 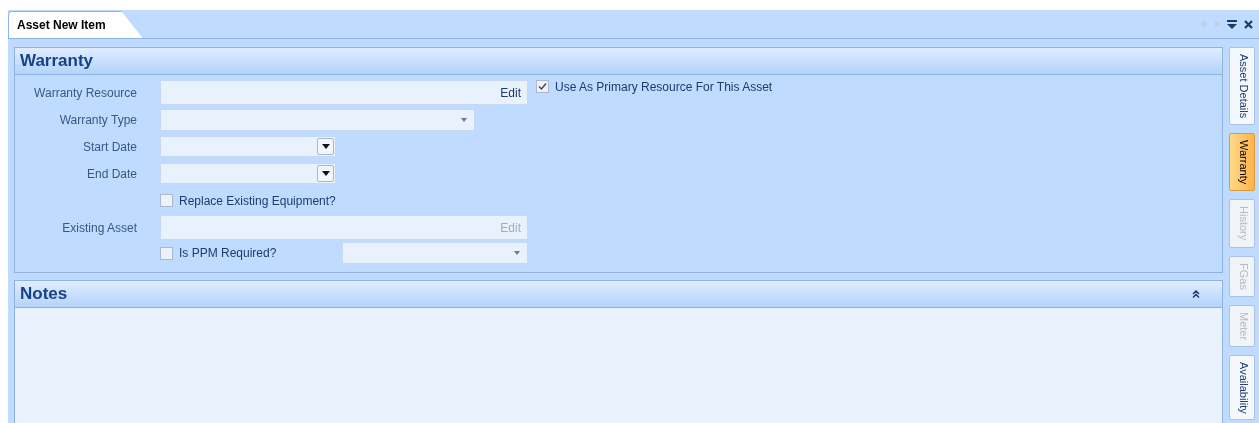 What do you see at coordinates (1248, 24) in the screenshot?
I see `close-icon` at bounding box center [1248, 24].